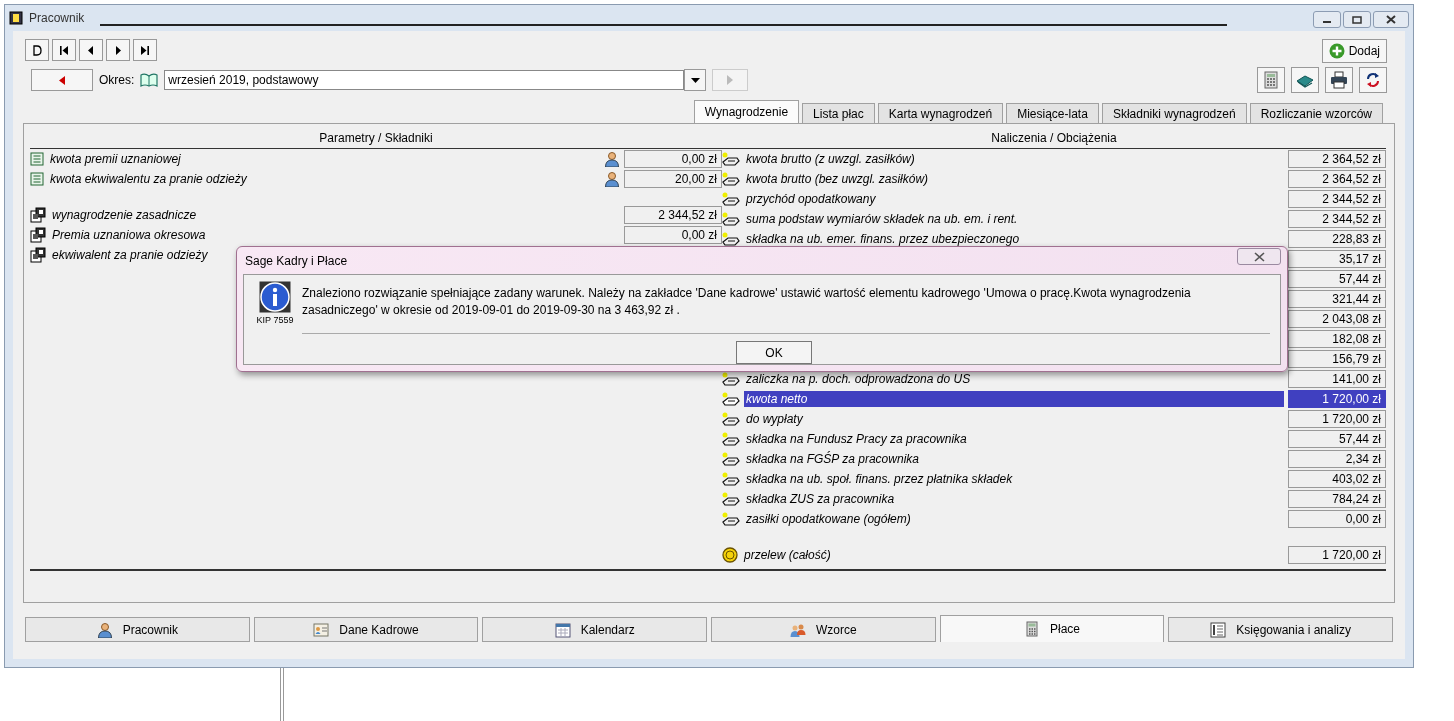 This screenshot has height=721, width=1454. What do you see at coordinates (1337, 239) in the screenshot?
I see `value-field: 228,83 zł` at bounding box center [1337, 239].